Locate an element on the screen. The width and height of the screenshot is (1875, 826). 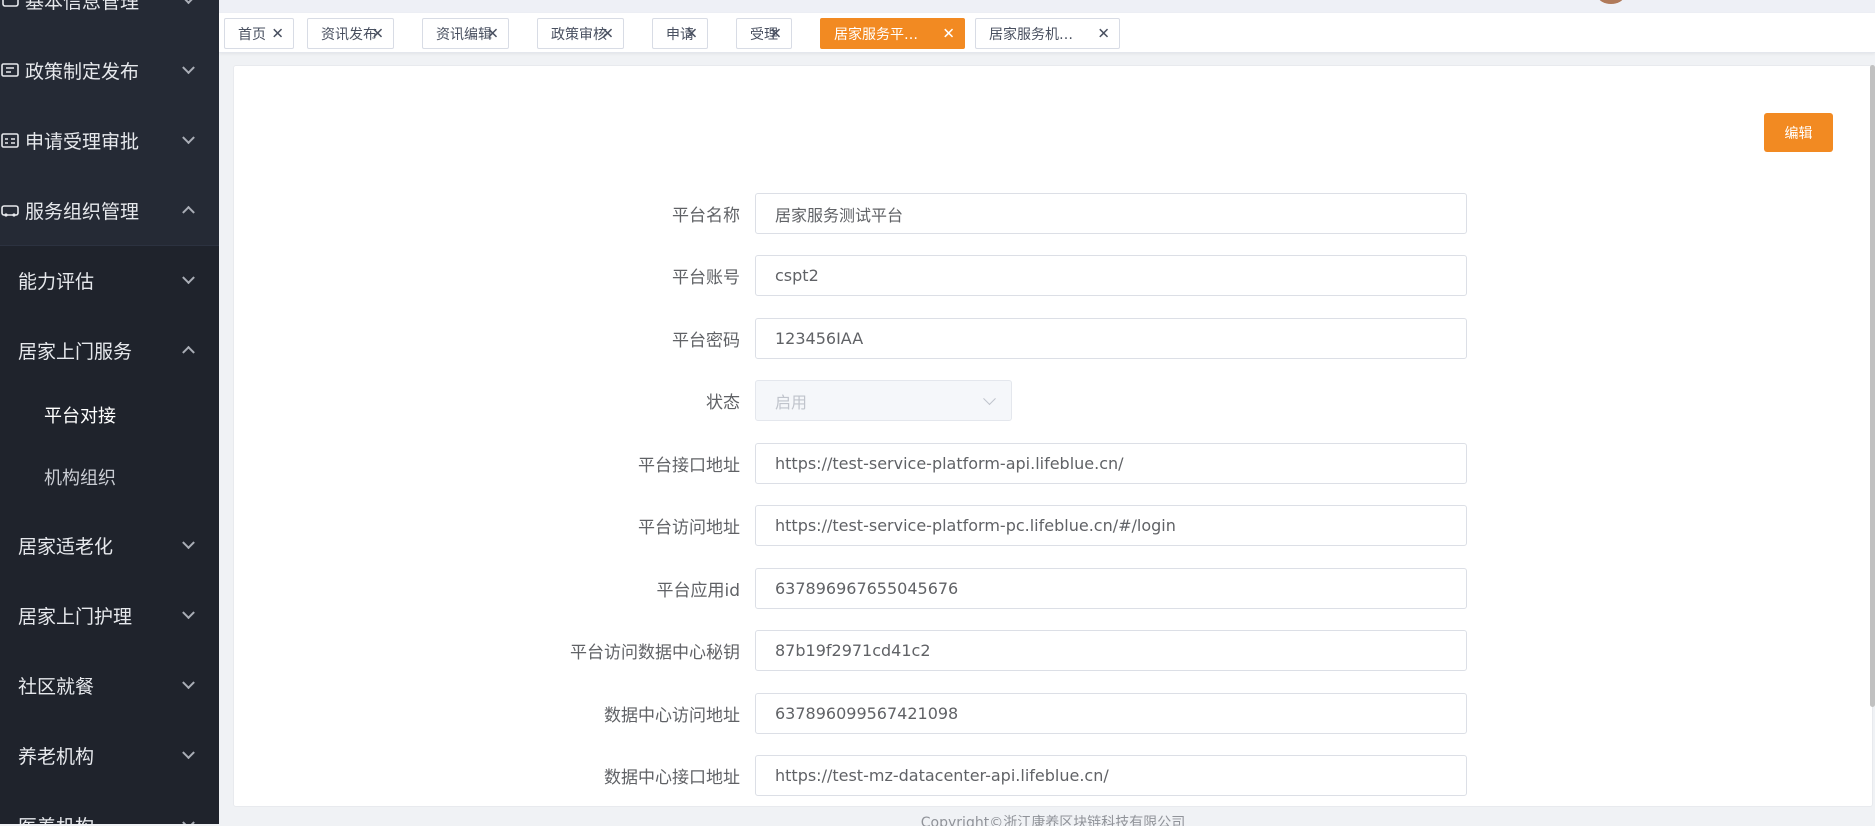
menu-aging-adapt: 居家适老化 is located at coordinates (109, 545).